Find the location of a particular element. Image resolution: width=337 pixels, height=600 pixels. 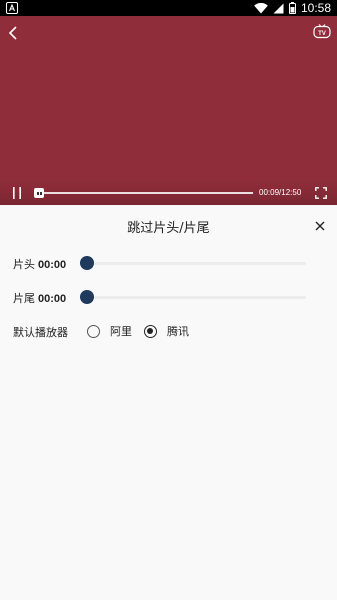

radio-option-ali: 阿里 is located at coordinates (109, 331).